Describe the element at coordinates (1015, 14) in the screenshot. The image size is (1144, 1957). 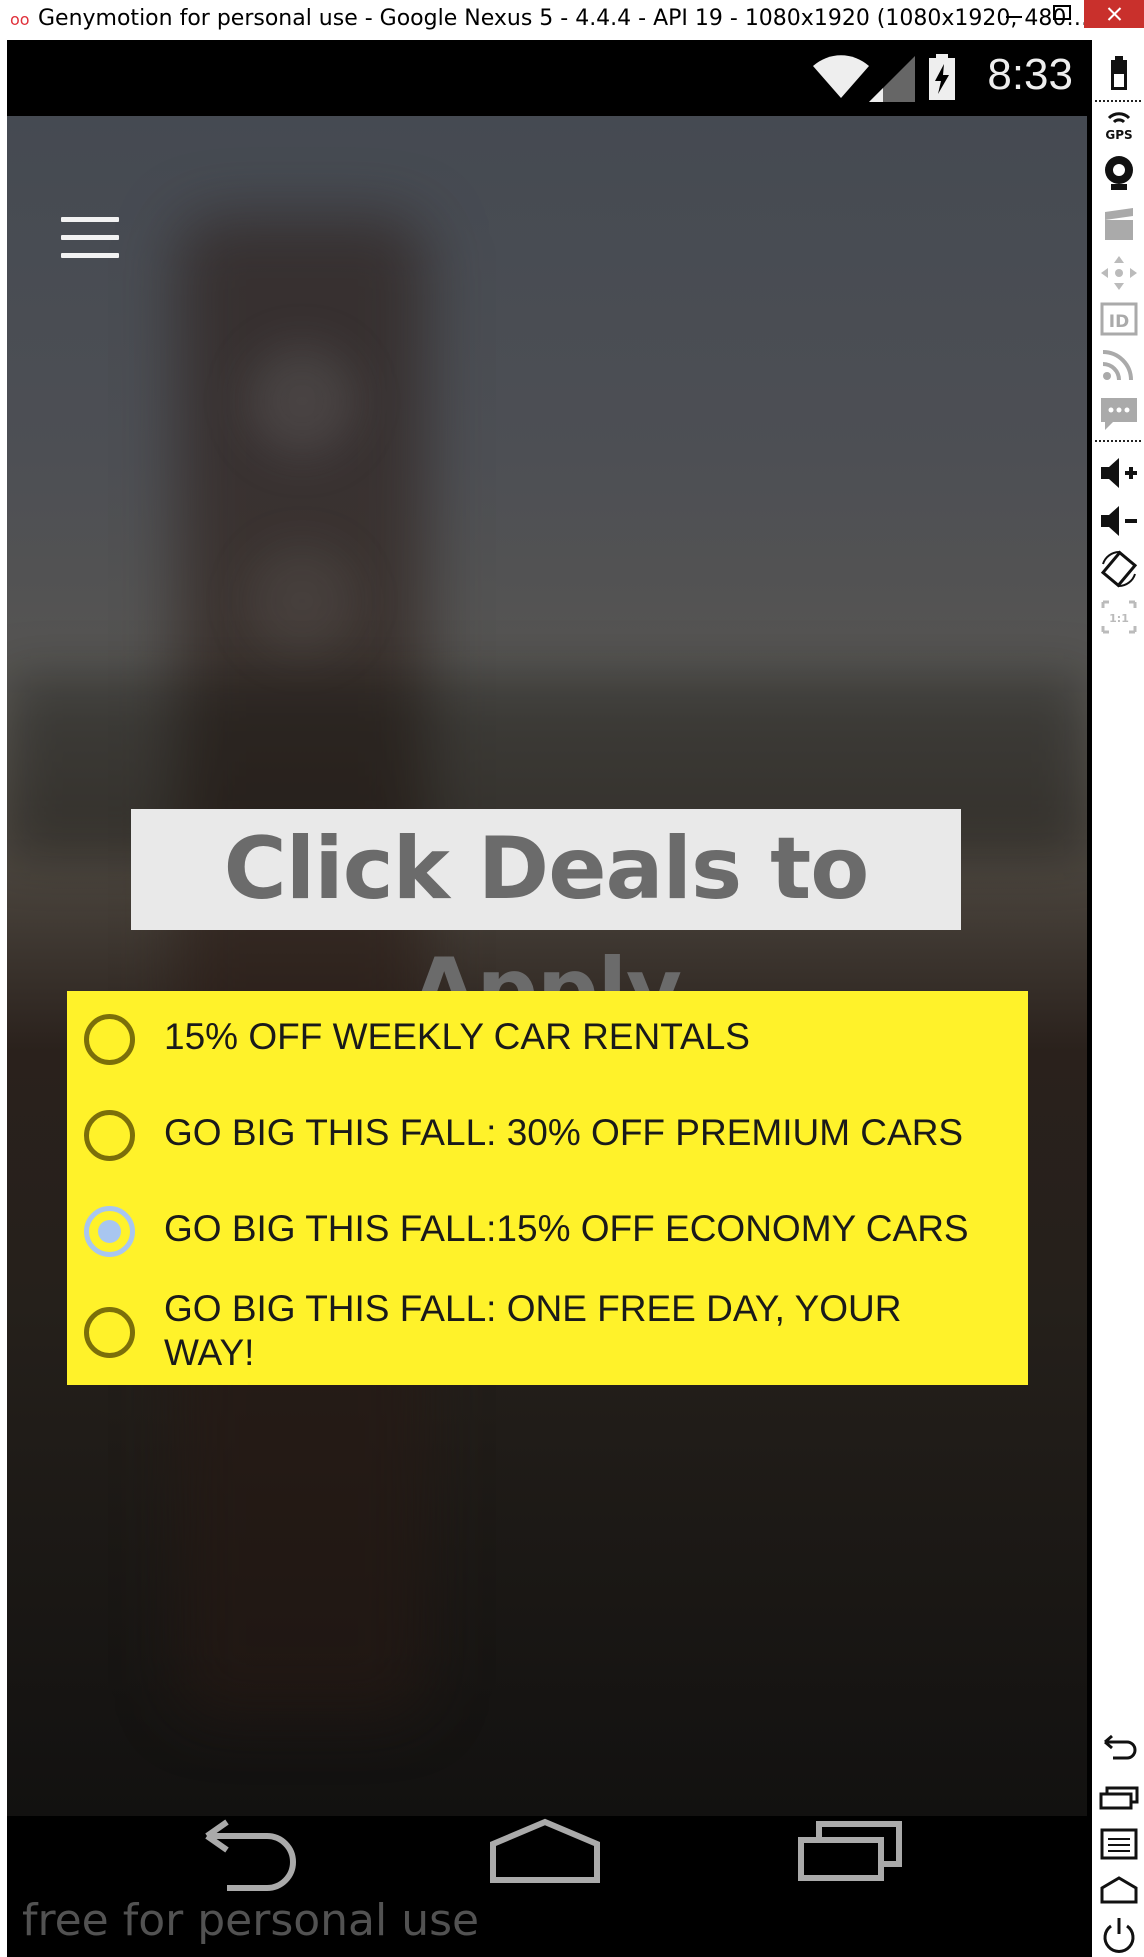
I see `minimize-button` at that location.